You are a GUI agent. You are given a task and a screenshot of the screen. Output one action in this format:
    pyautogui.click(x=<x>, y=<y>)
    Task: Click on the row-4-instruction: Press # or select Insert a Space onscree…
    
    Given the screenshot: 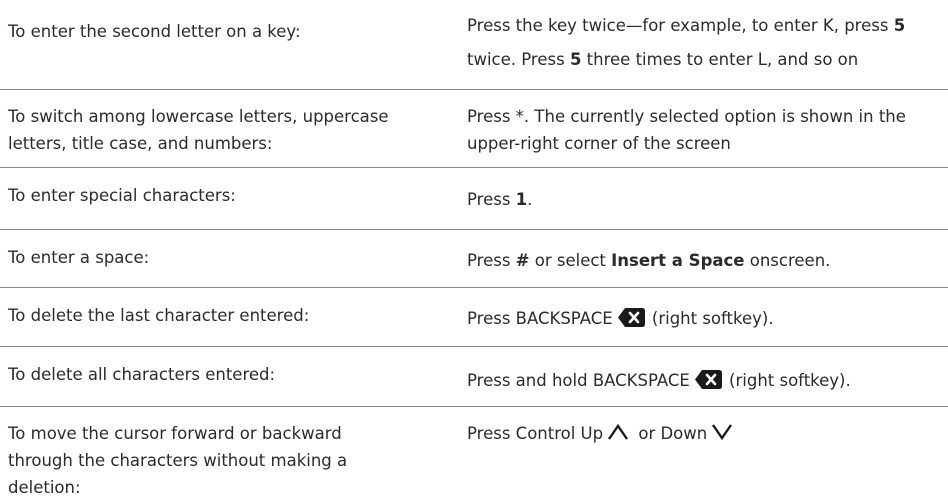 What is the action you would take?
    pyautogui.click(x=649, y=260)
    